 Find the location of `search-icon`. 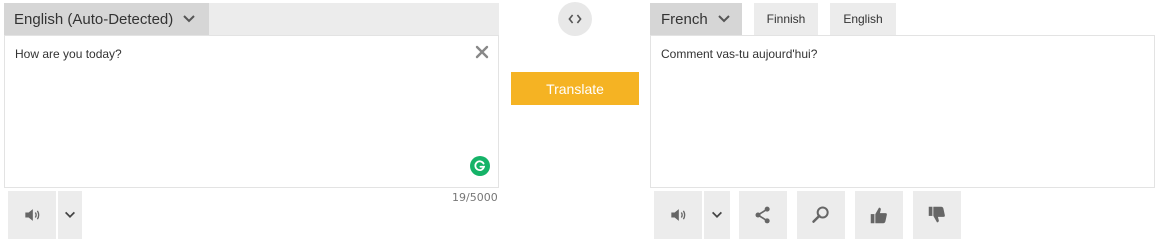

search-icon is located at coordinates (820, 214).